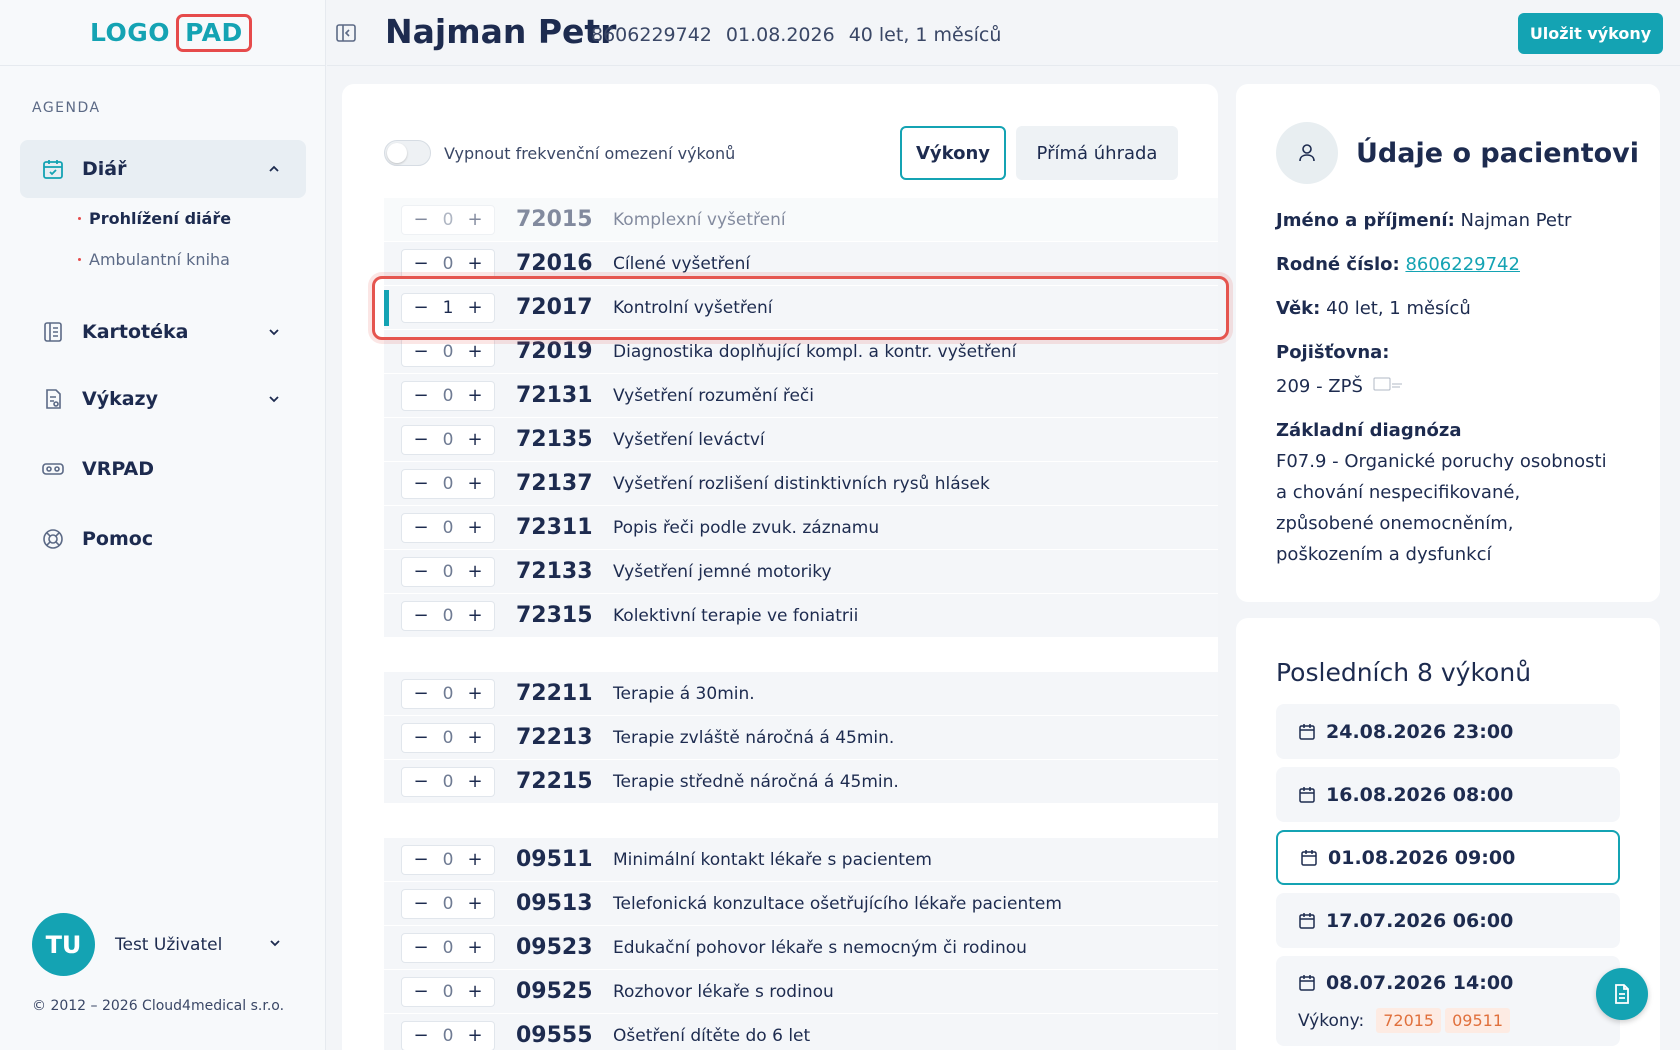 The image size is (1680, 1050). I want to click on info-label: Pojišťovna:, so click(1333, 352).